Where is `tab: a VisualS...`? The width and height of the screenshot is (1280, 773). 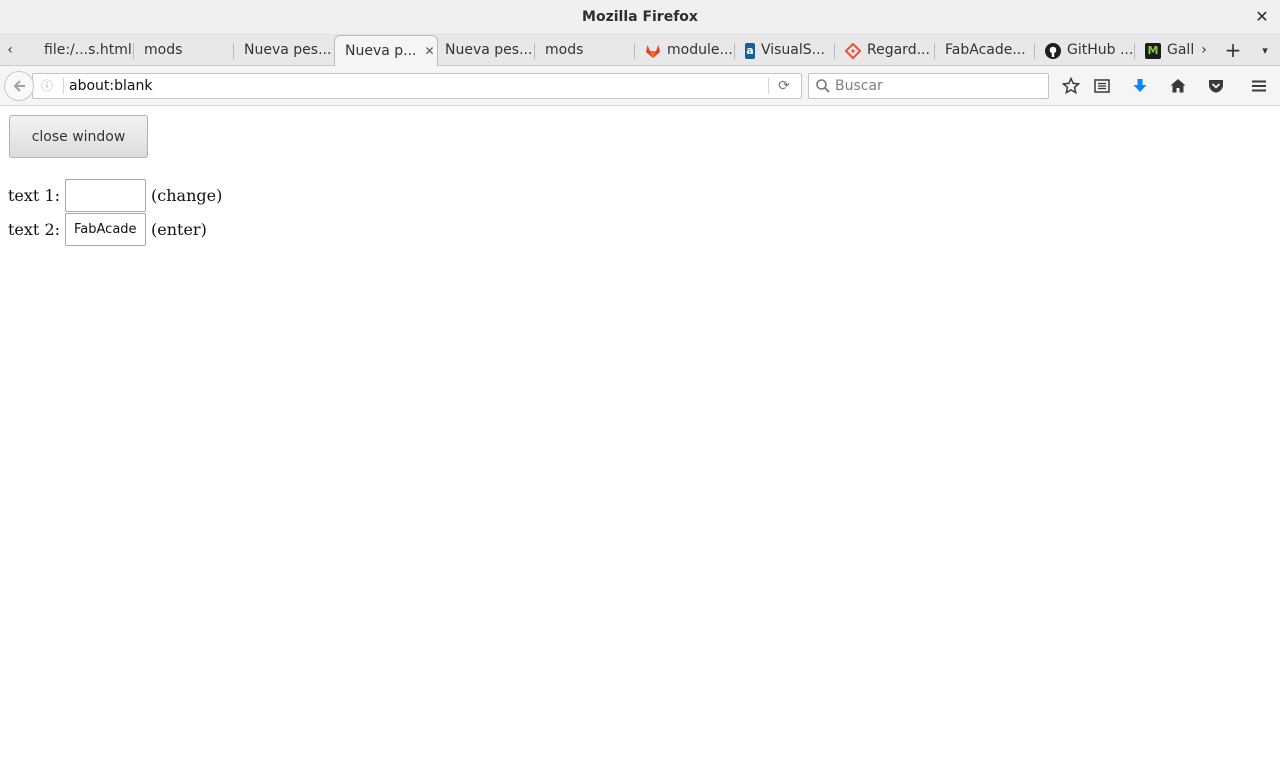
tab: a VisualS... is located at coordinates (785, 50).